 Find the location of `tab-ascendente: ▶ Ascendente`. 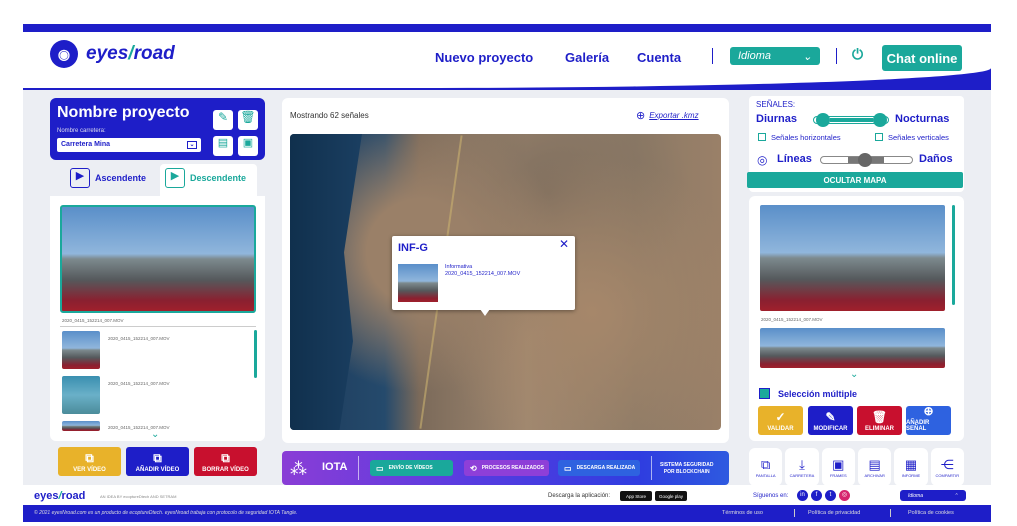

tab-ascendente: ▶ Ascendente is located at coordinates (108, 178).